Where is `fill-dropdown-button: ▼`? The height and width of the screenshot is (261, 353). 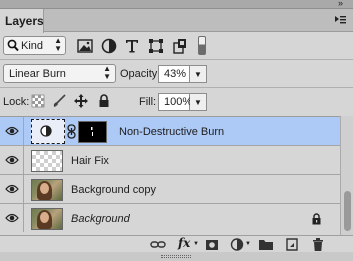
fill-dropdown-button: ▼ is located at coordinates (198, 102).